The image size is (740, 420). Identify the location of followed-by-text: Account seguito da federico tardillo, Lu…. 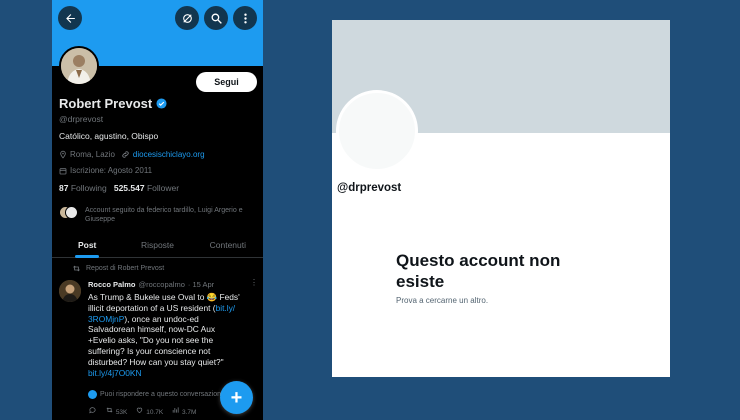
(164, 215).